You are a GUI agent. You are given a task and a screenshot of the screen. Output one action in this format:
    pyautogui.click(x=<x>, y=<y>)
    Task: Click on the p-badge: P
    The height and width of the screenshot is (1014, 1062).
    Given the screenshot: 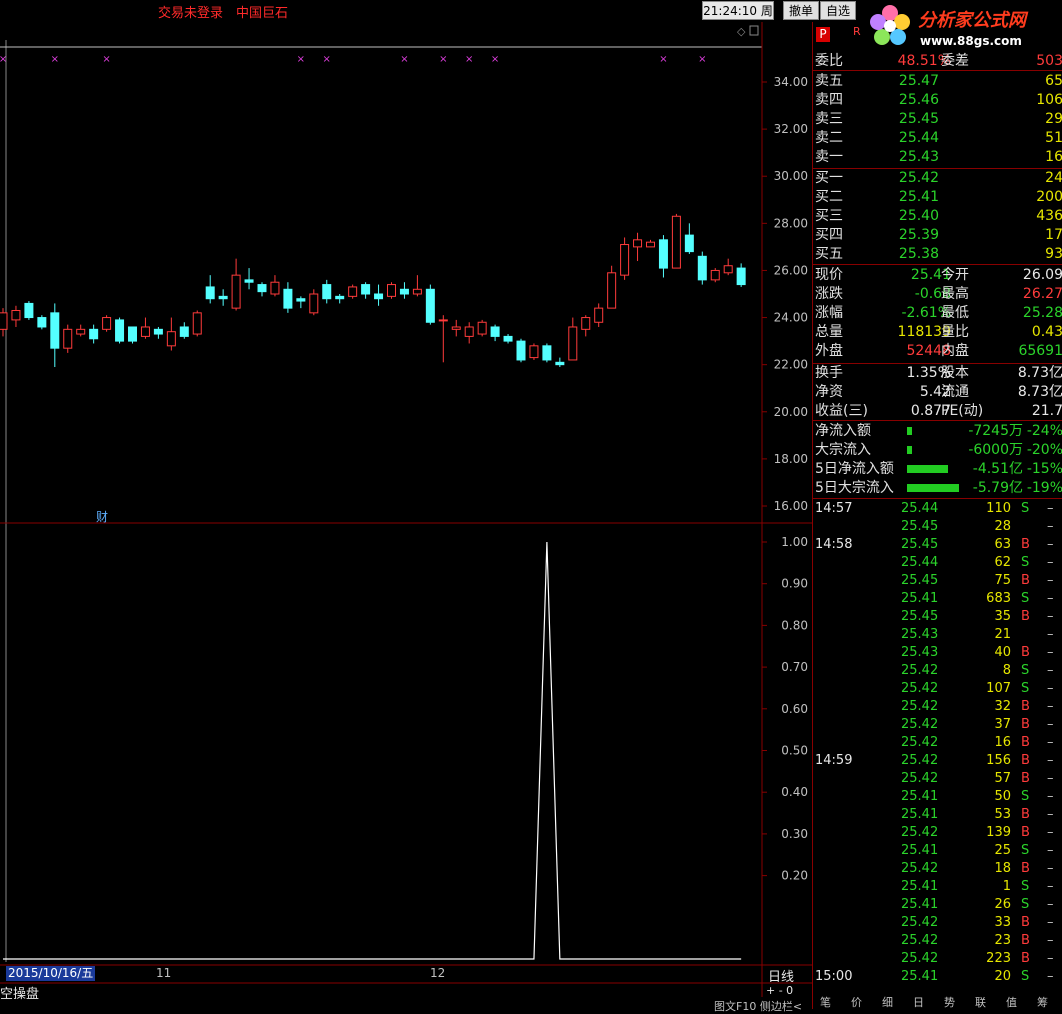 What is the action you would take?
    pyautogui.click(x=823, y=34)
    